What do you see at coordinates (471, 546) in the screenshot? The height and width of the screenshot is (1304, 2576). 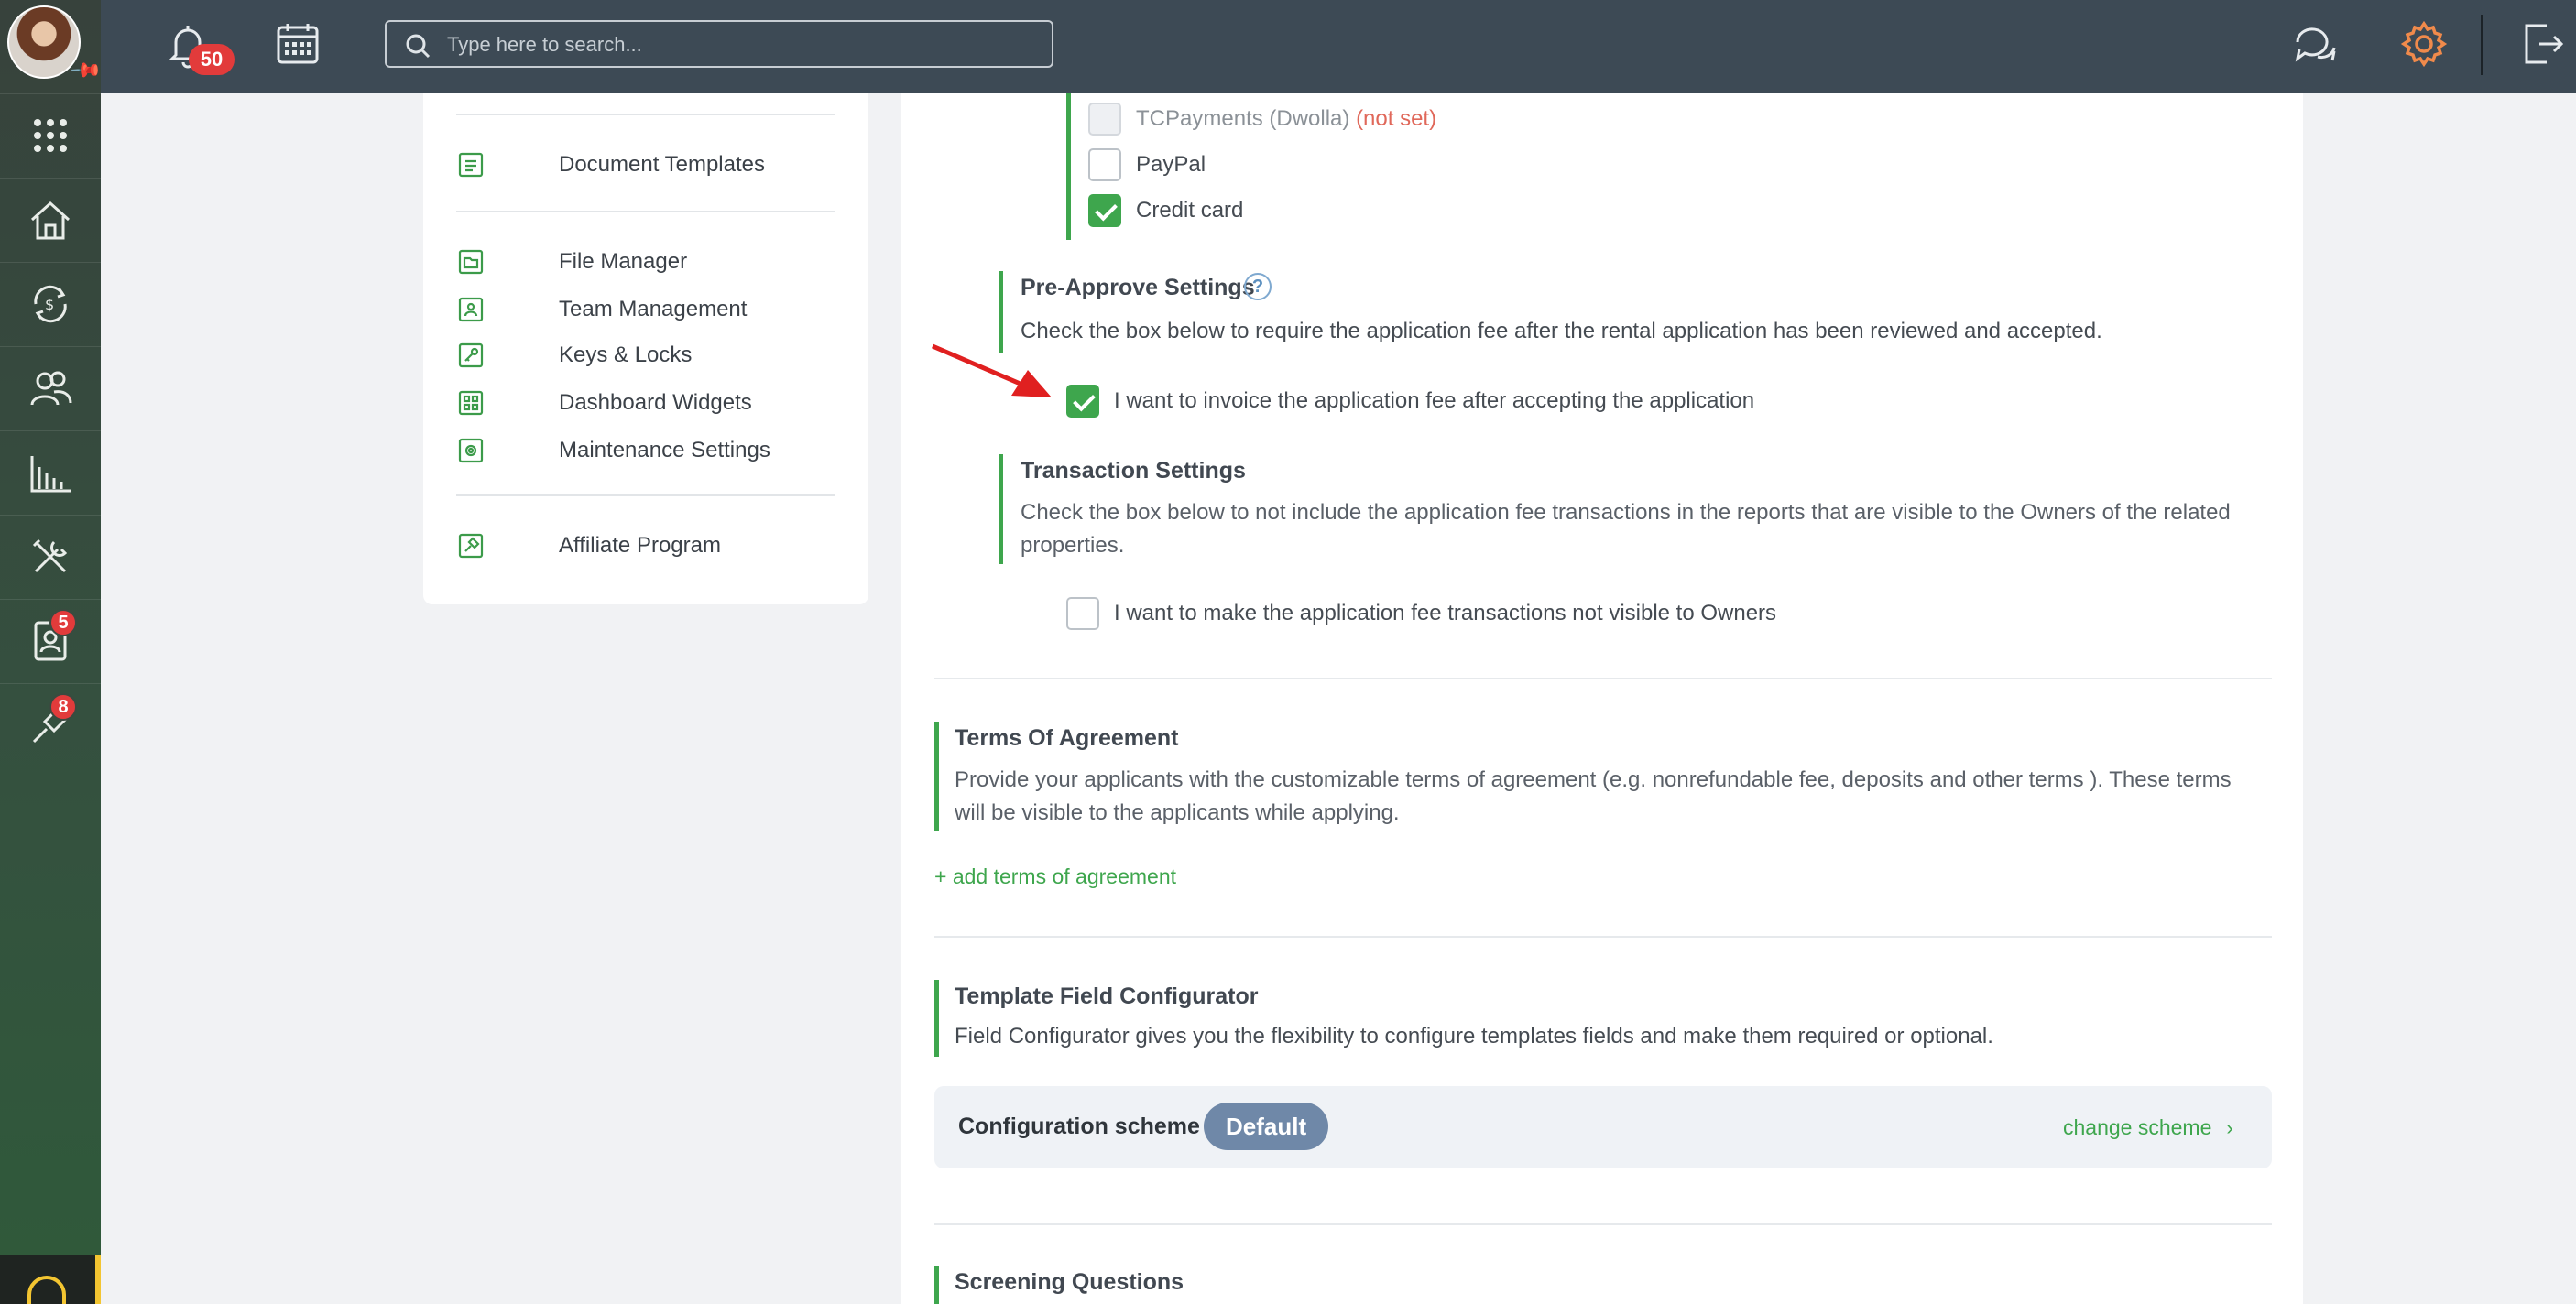 I see `affiliate-icon` at bounding box center [471, 546].